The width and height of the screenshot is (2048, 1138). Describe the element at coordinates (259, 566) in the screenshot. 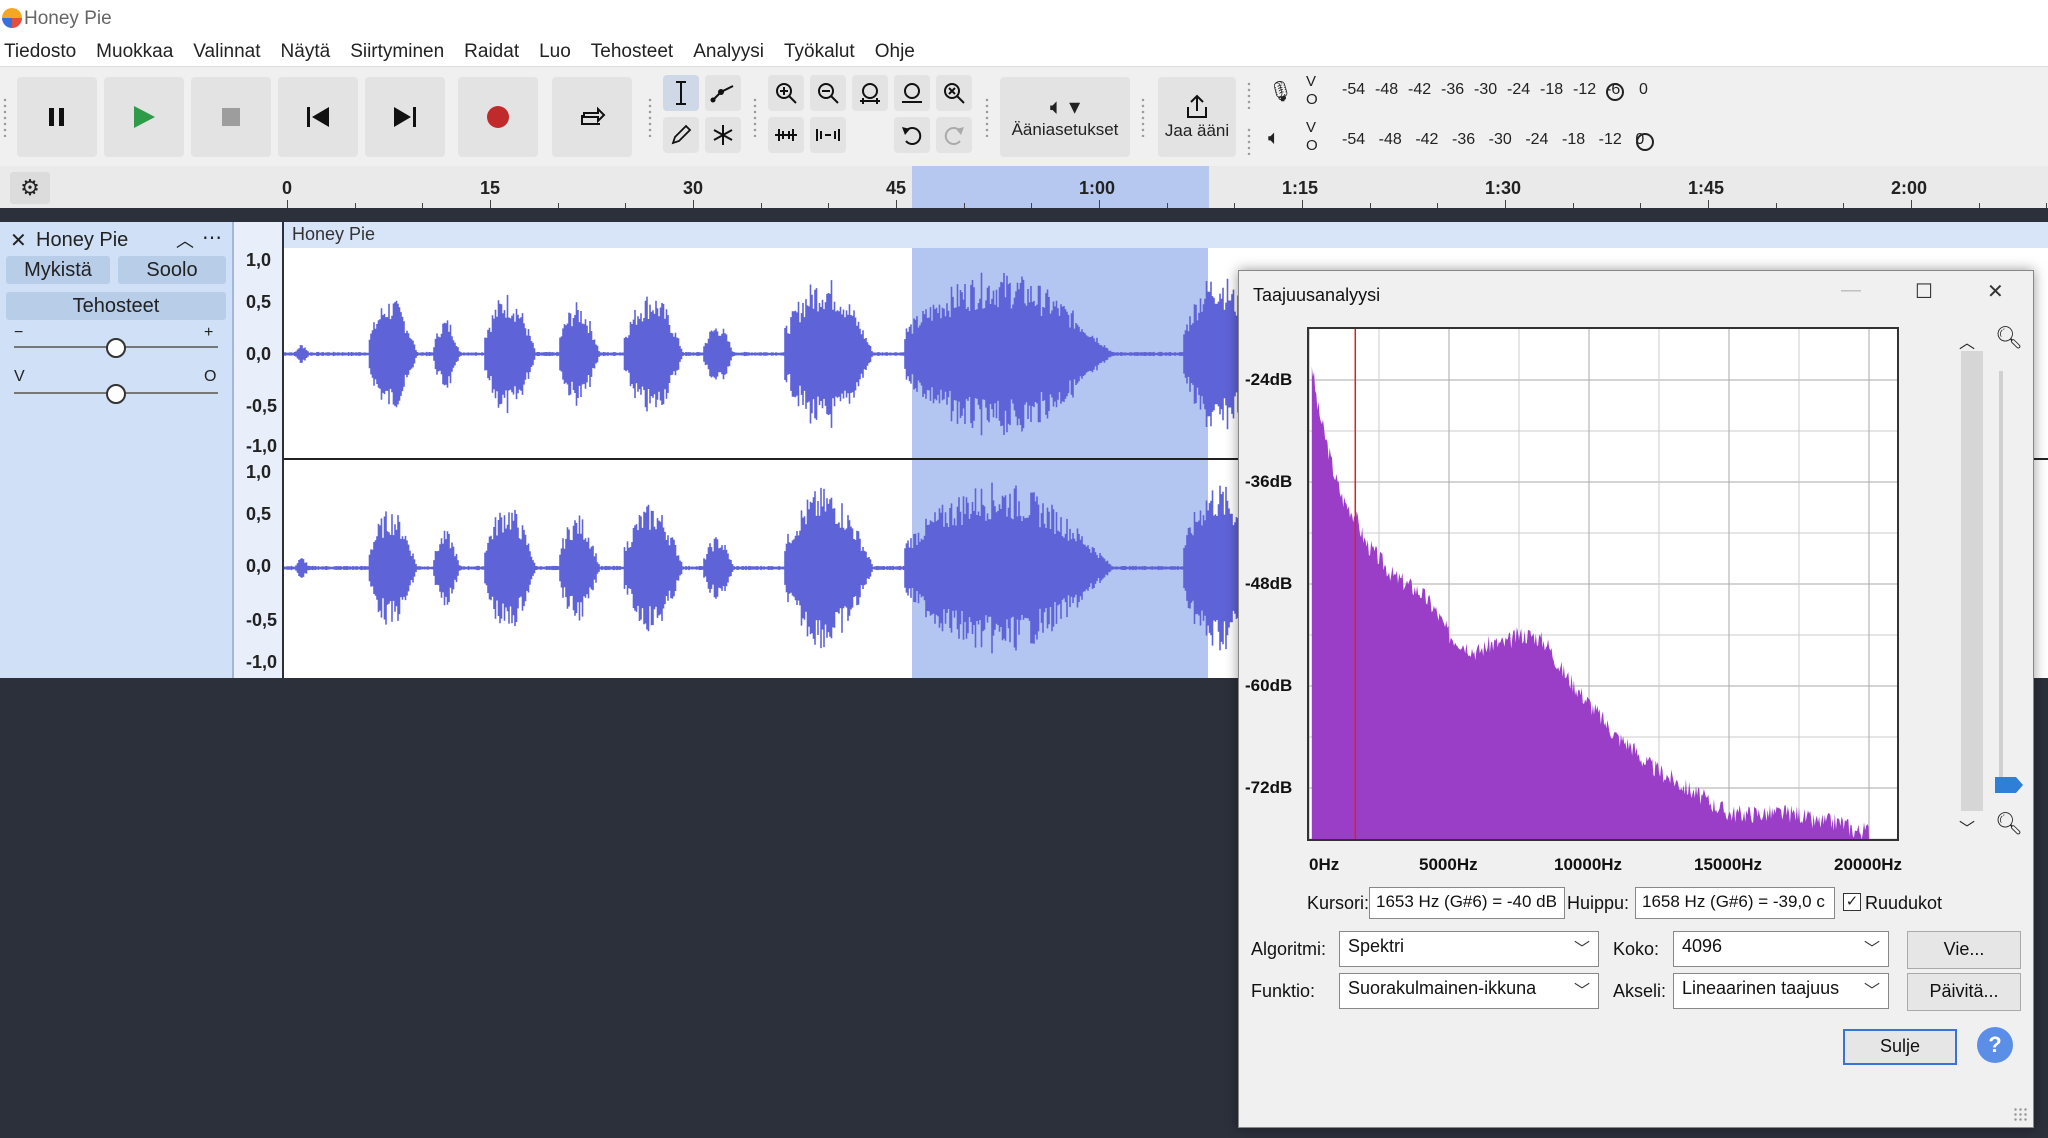

I see `amplitude-tick-label: 0,0` at that location.